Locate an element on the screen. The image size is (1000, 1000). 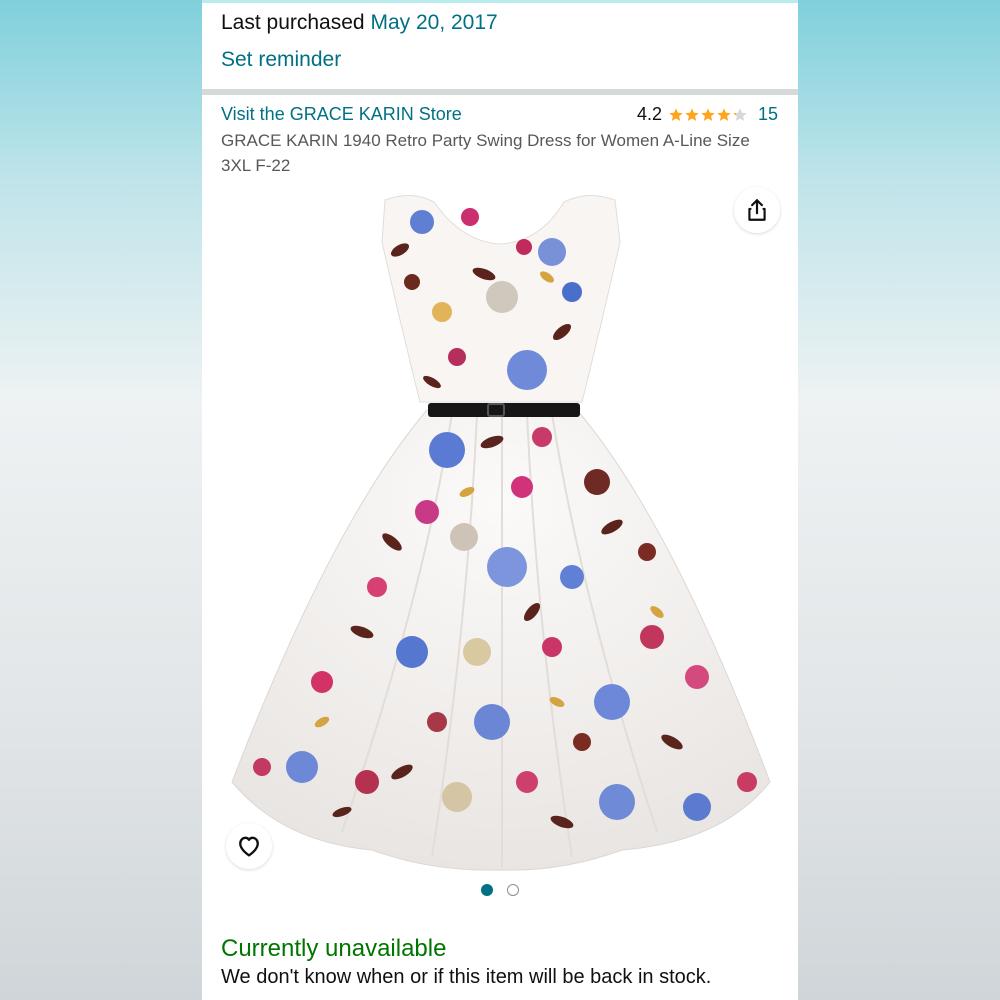
share-icon is located at coordinates (757, 210).